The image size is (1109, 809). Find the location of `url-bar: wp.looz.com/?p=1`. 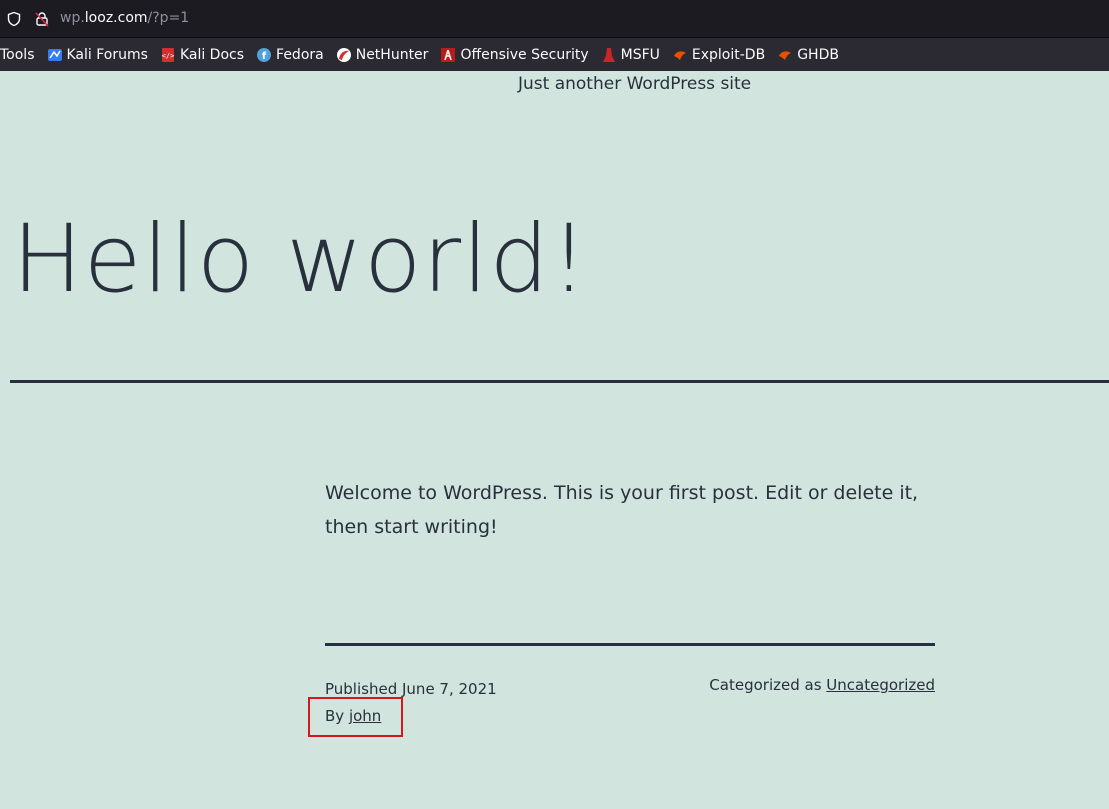

url-bar: wp.looz.com/?p=1 is located at coordinates (554, 19).